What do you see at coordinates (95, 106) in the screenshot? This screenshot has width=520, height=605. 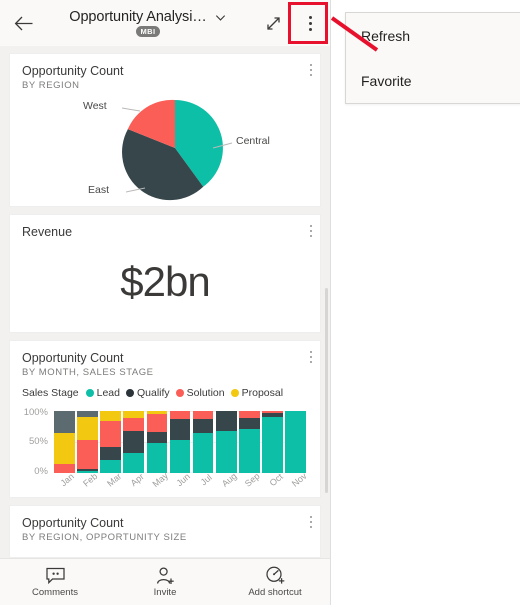 I see `pie-label-west: West` at bounding box center [95, 106].